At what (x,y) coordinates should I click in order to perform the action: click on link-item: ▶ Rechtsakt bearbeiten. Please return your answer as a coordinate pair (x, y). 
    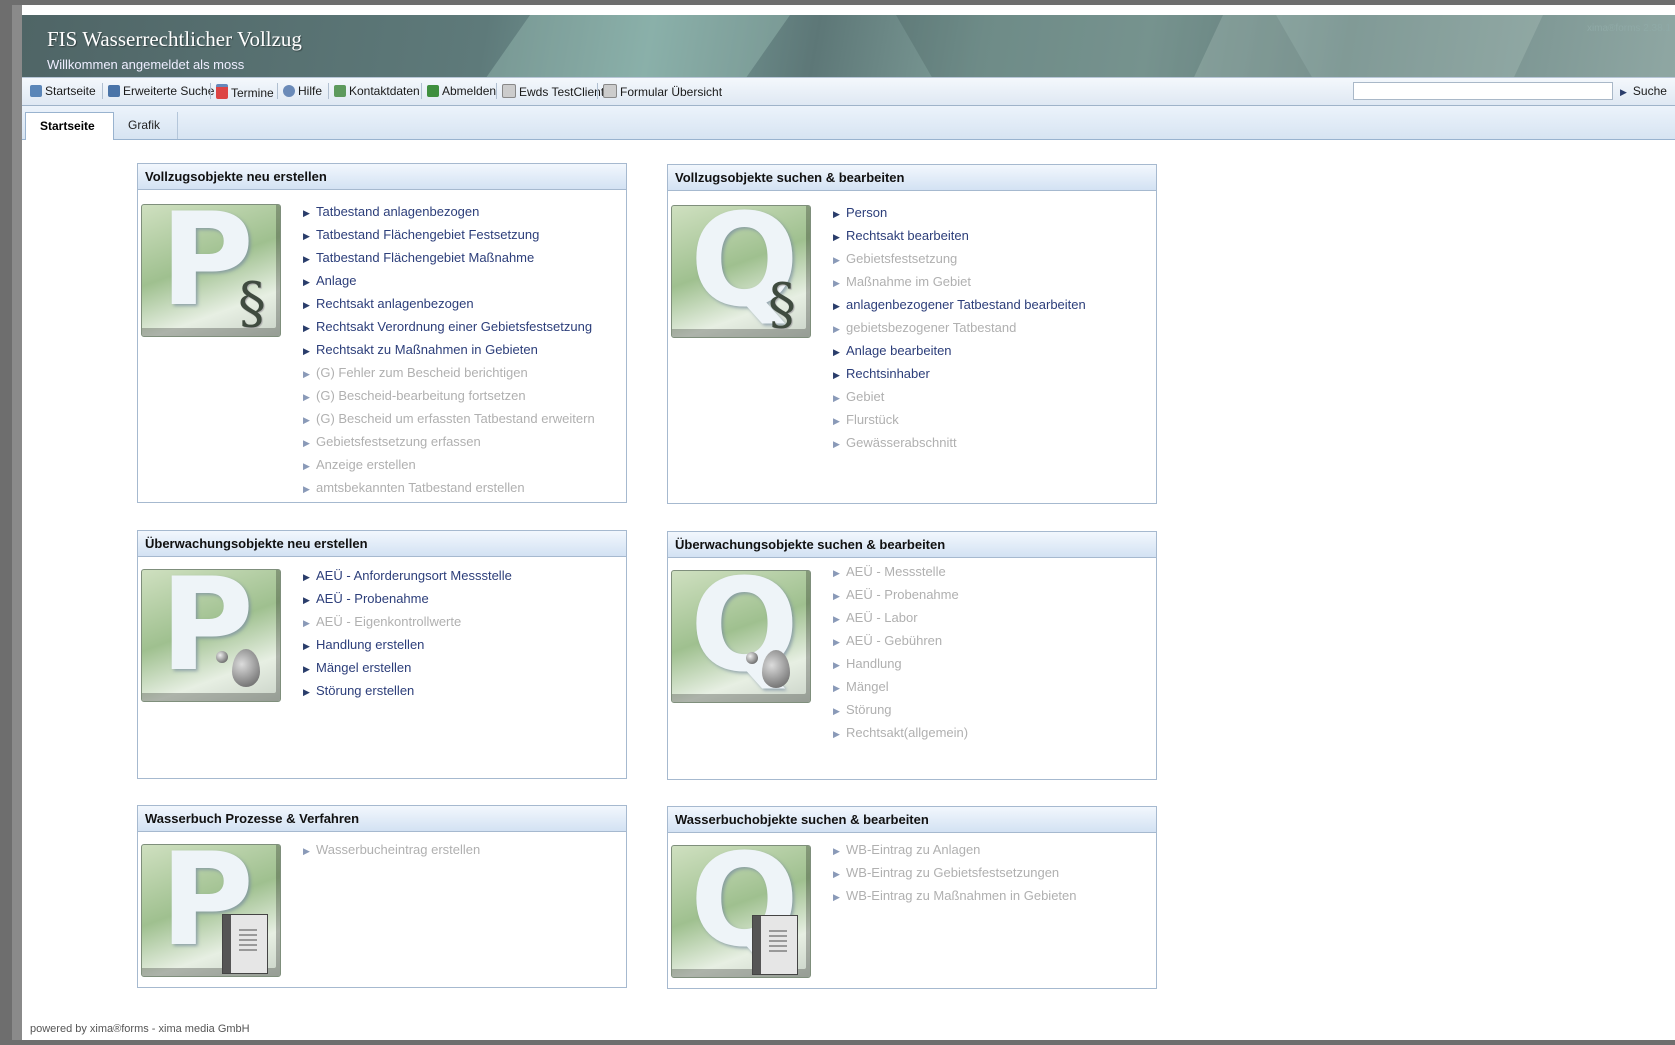
    Looking at the image, I should click on (959, 235).